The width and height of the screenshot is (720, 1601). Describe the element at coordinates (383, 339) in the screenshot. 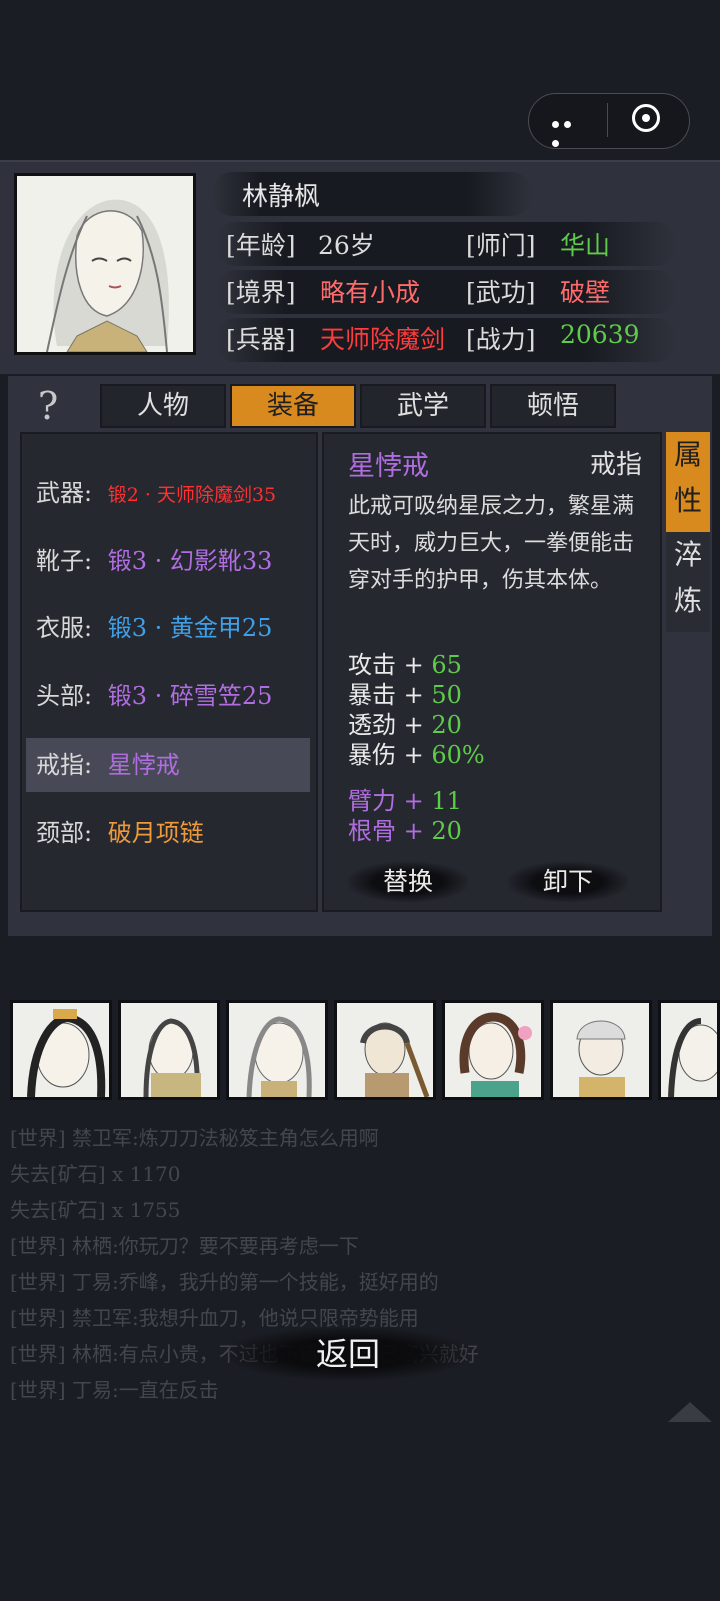

I see `weapon-value: 天师除魔剑` at that location.